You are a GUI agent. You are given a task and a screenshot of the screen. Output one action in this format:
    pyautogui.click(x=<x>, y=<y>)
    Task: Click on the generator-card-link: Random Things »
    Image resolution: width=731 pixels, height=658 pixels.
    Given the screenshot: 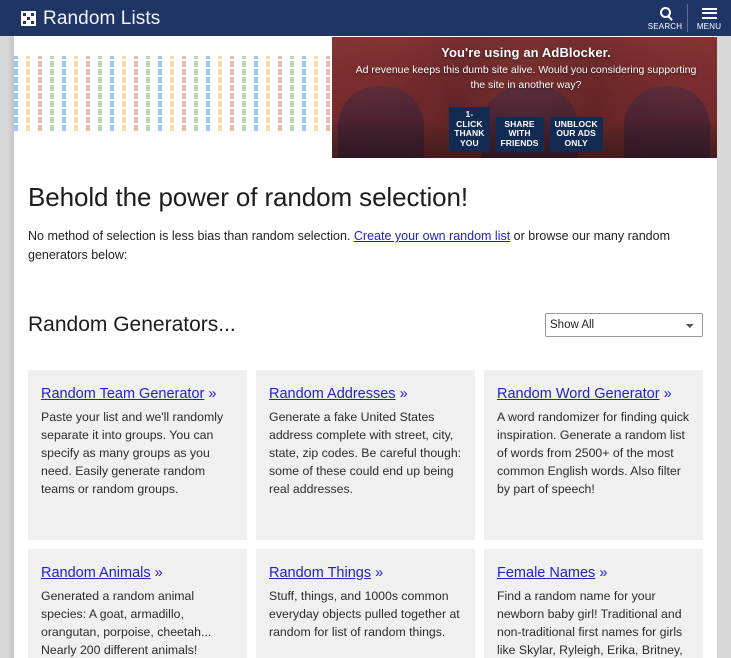 What is the action you would take?
    pyautogui.click(x=326, y=573)
    